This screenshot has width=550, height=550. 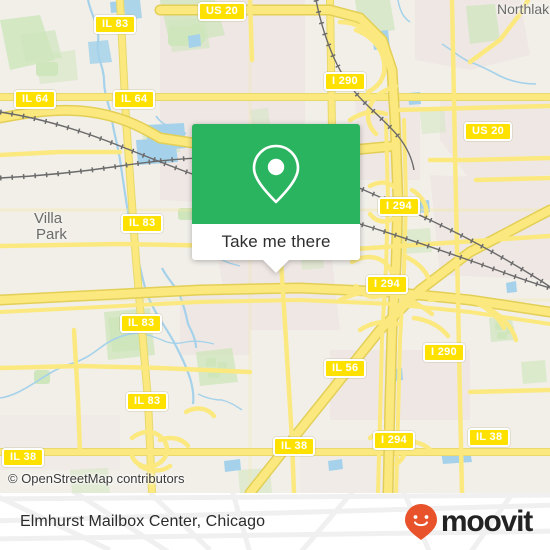 What do you see at coordinates (523, 9) in the screenshot?
I see `place-label: Northlak` at bounding box center [523, 9].